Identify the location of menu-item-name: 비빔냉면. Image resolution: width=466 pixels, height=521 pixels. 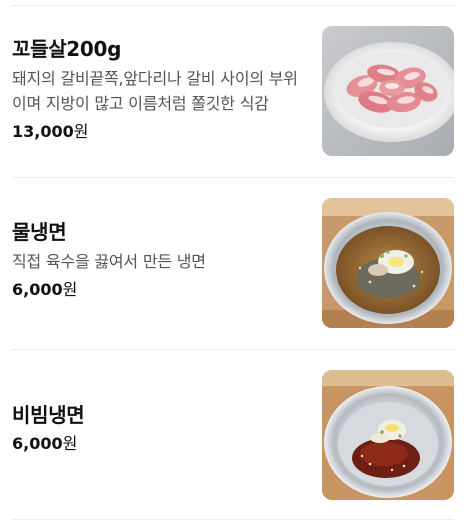
(48, 415).